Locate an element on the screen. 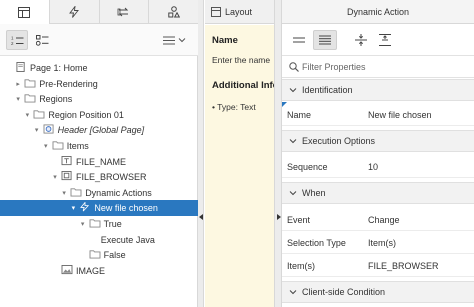  section-identification: Identification is located at coordinates (378, 90).